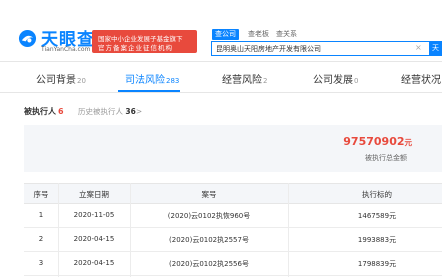 The width and height of the screenshot is (442, 277). What do you see at coordinates (94, 215) in the screenshot?
I see `row-date: 2020-11-05` at bounding box center [94, 215].